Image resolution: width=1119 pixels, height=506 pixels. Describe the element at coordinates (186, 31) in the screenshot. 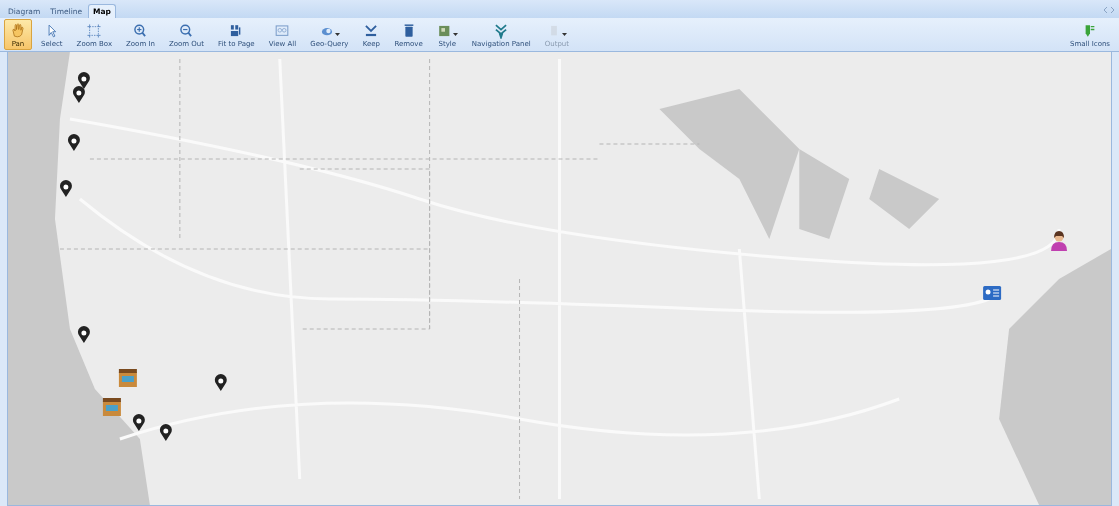

I see `zoom-out-icon` at that location.